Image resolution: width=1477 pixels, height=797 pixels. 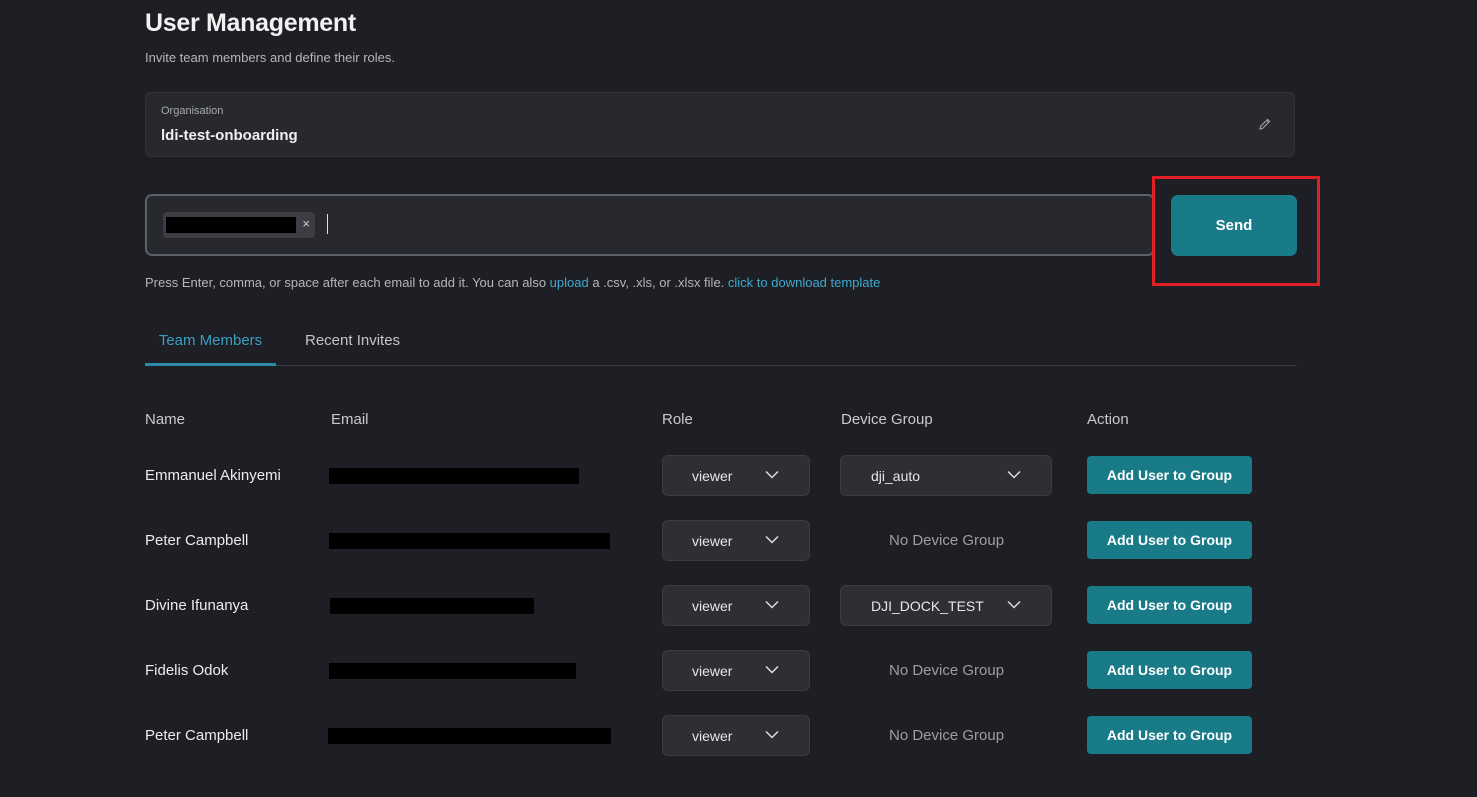 I want to click on column-header-role: Role, so click(x=677, y=419).